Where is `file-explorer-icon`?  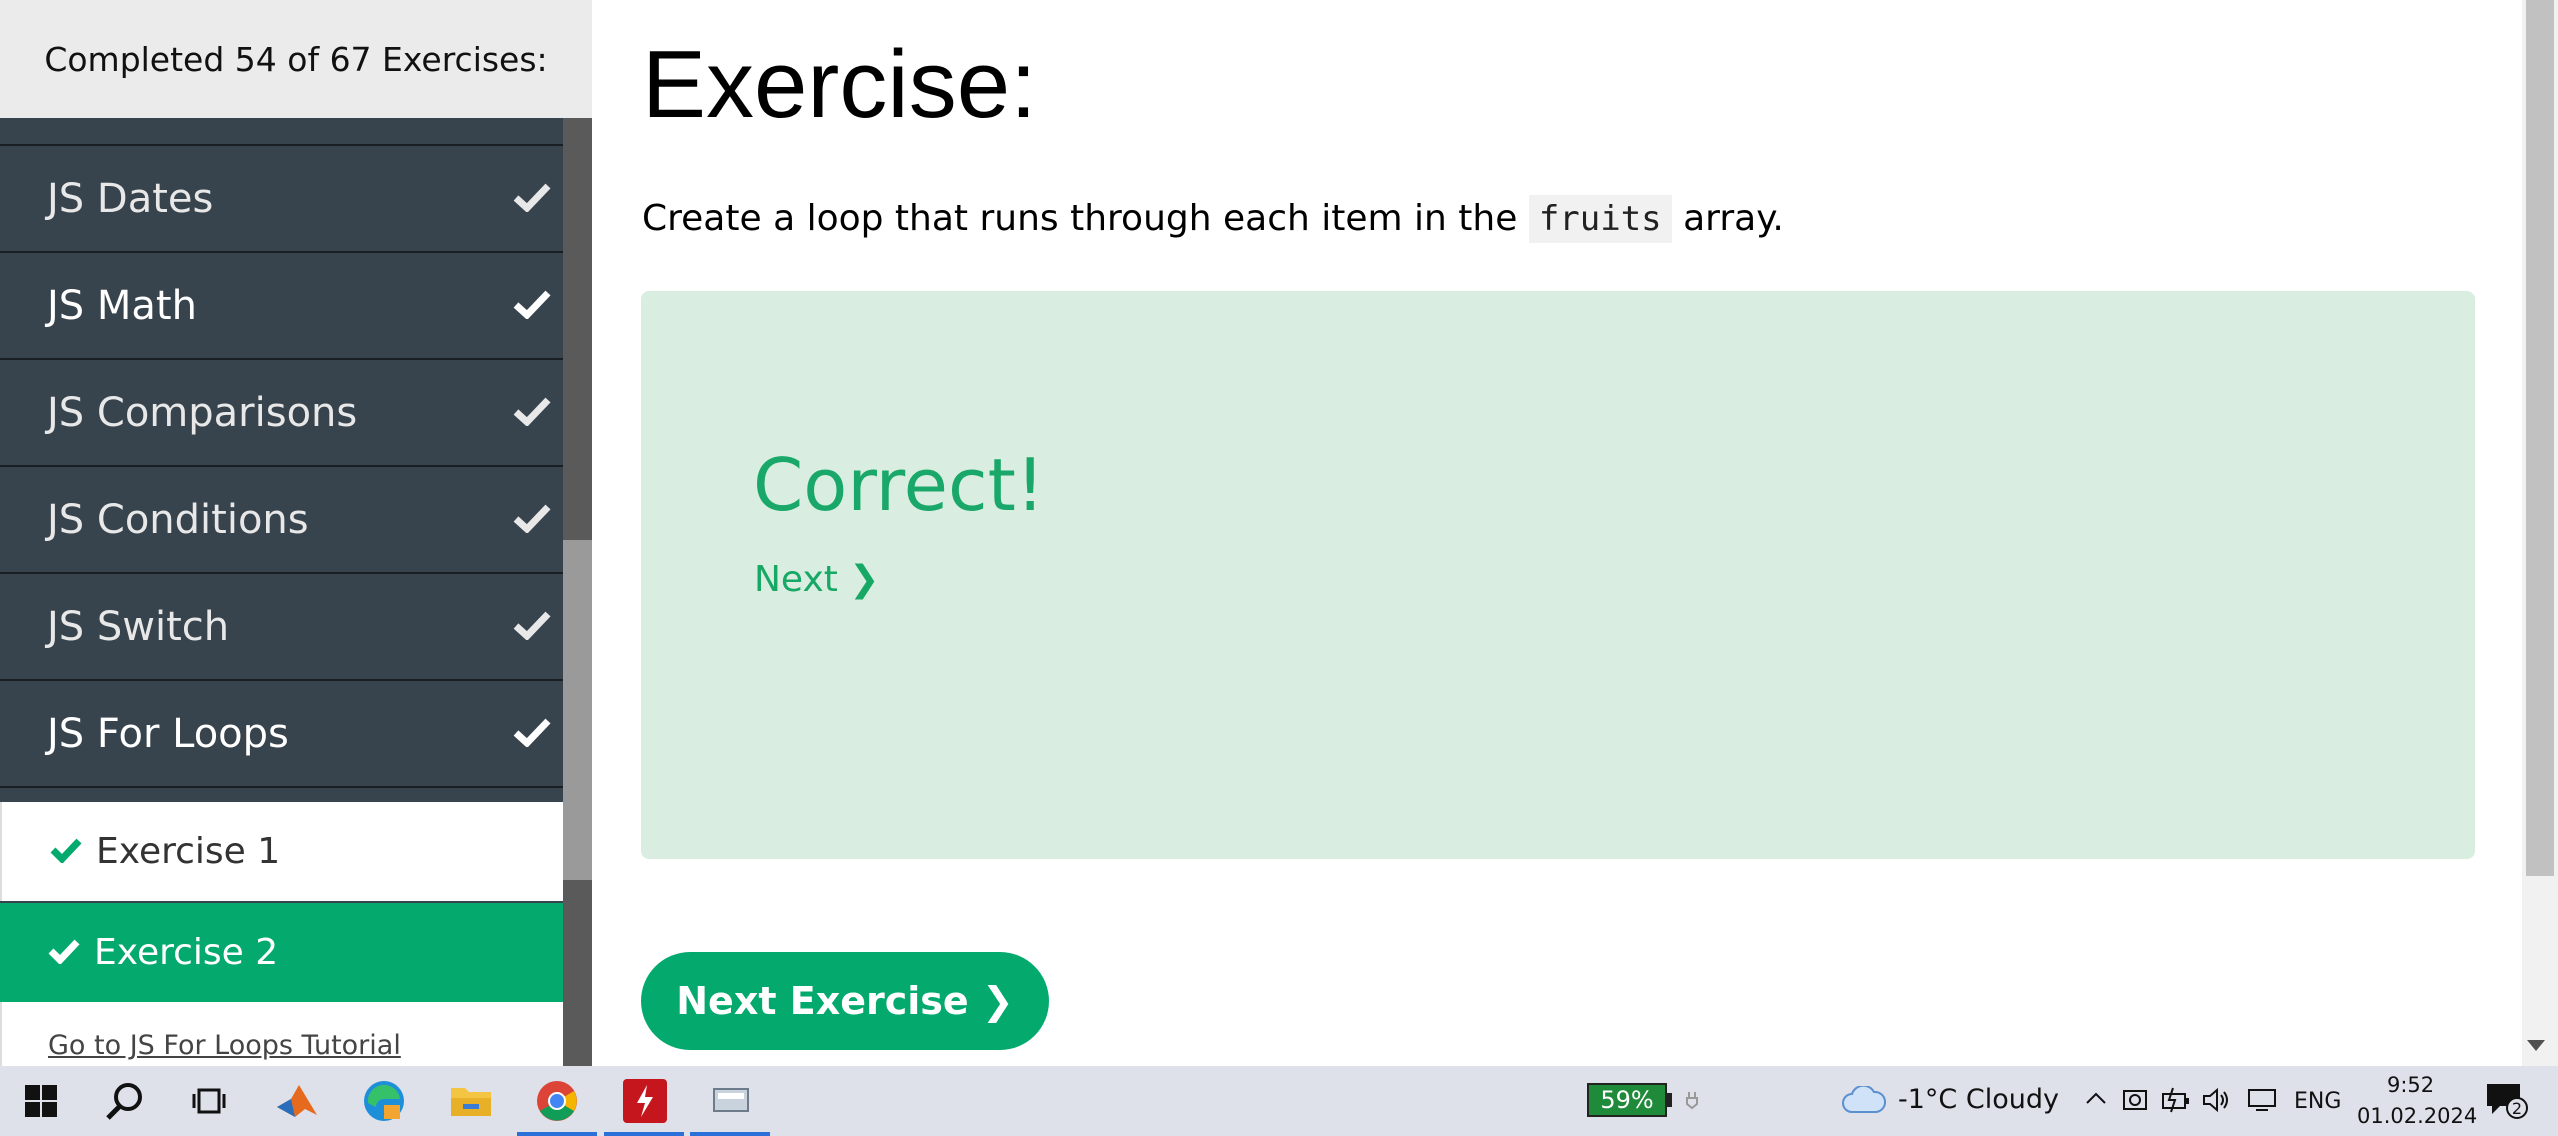
file-explorer-icon is located at coordinates (471, 1101).